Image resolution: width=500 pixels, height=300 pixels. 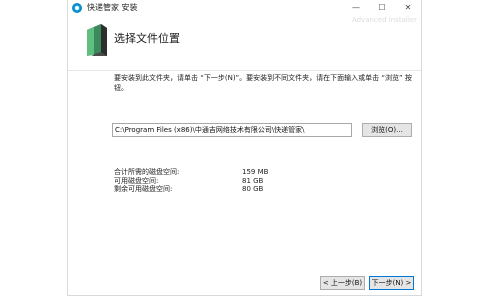 What do you see at coordinates (356, 8) in the screenshot?
I see `minimize-button: —` at bounding box center [356, 8].